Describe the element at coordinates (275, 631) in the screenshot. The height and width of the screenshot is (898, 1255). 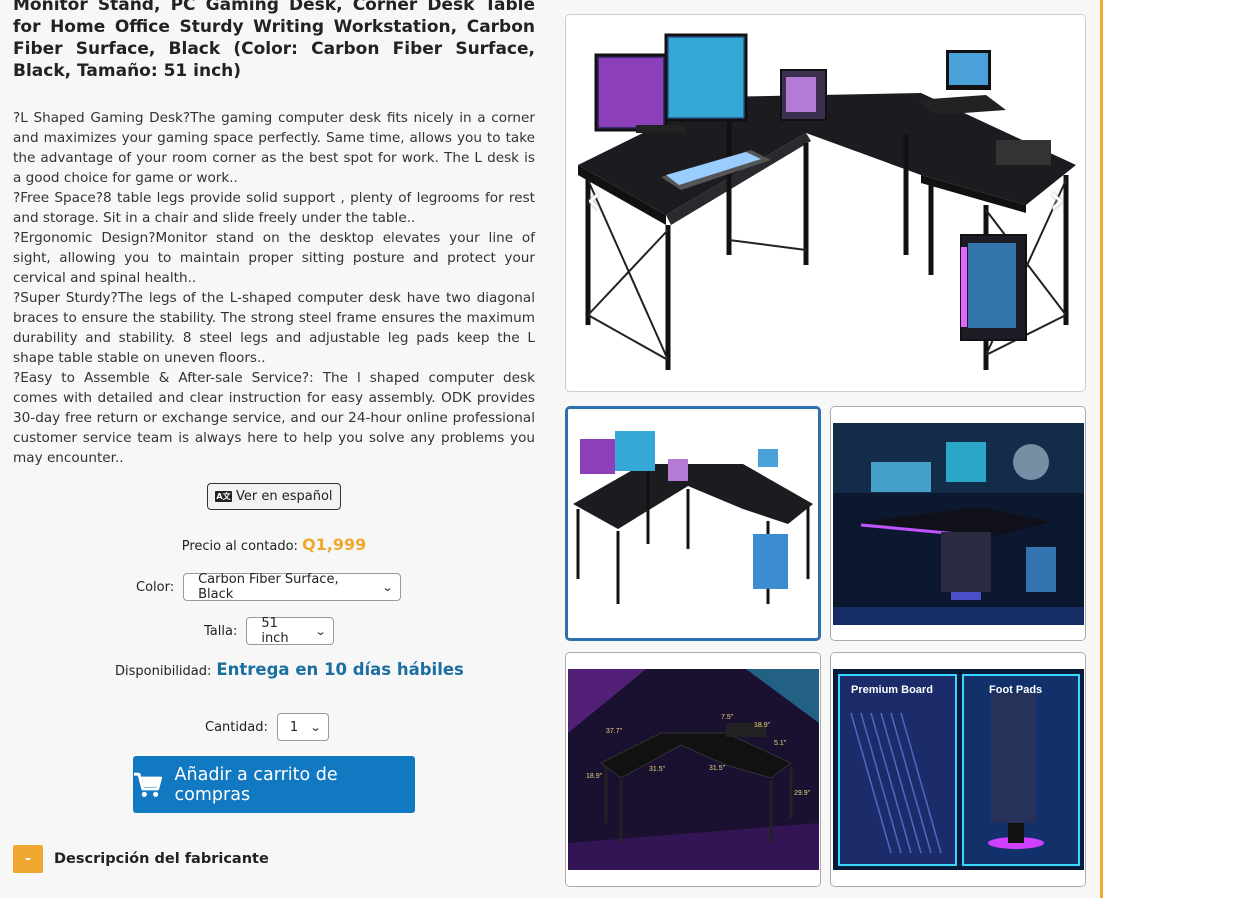
I see `size-select-value: 51 inch` at that location.